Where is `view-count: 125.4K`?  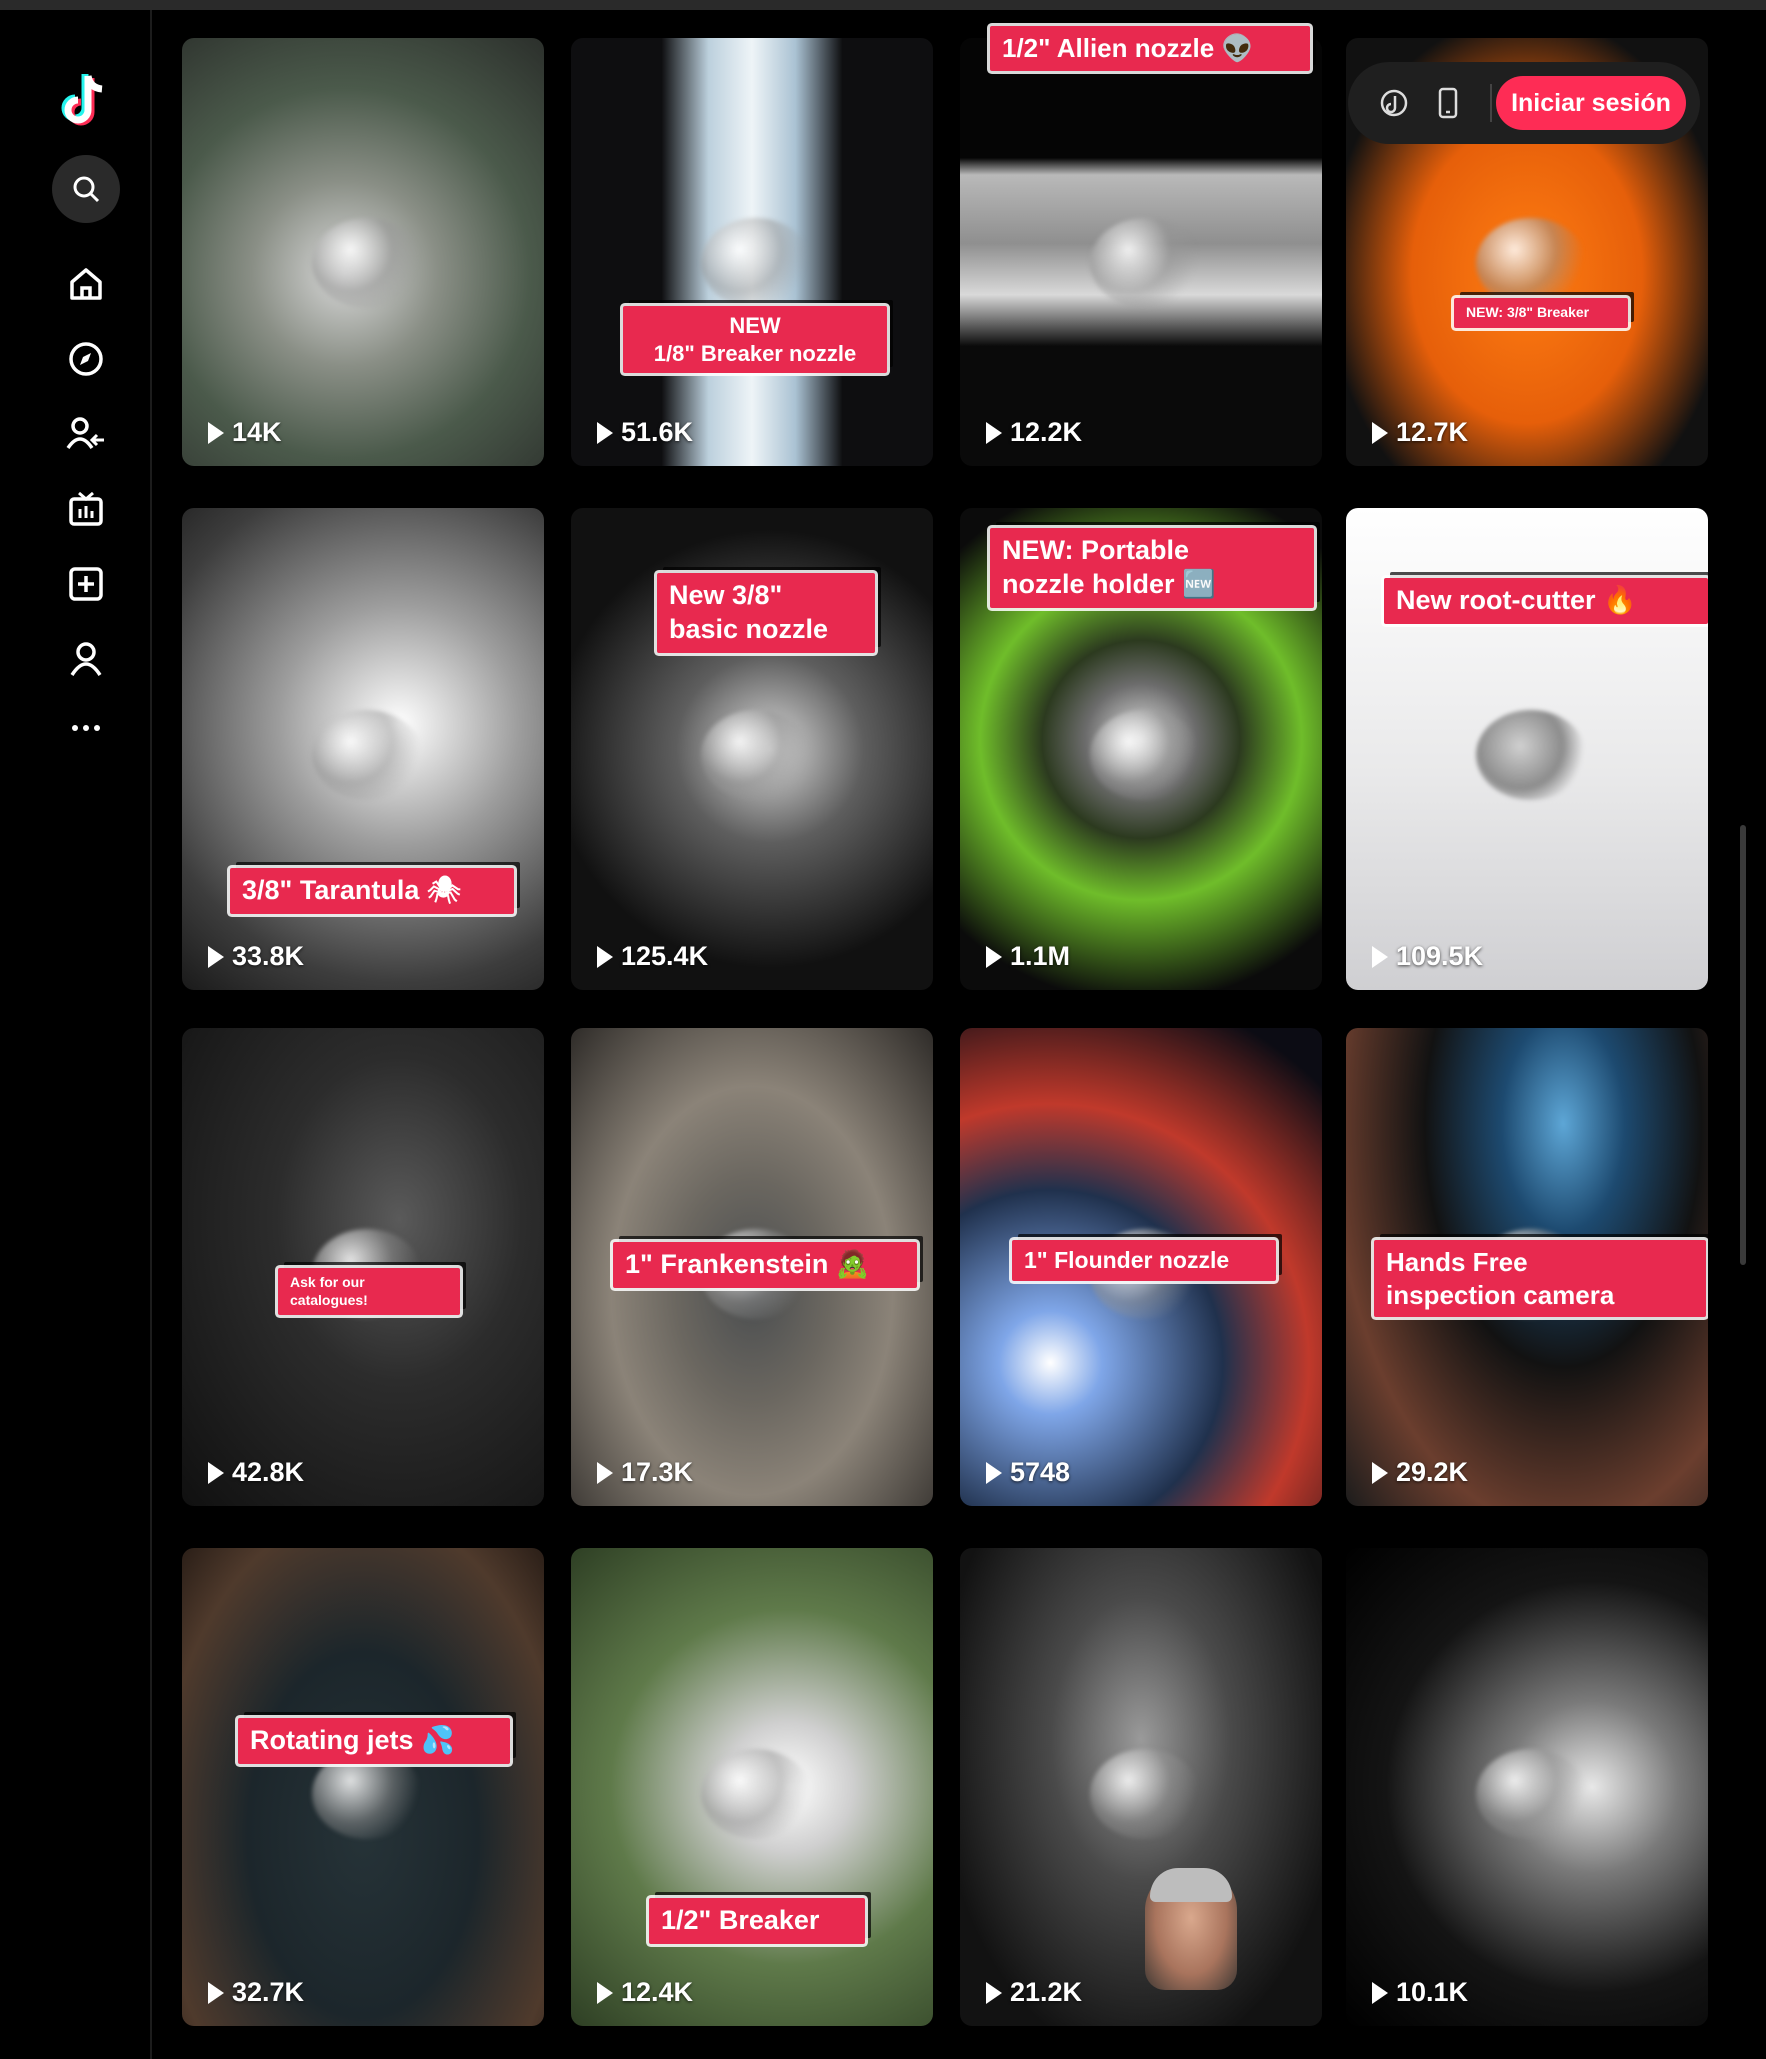
view-count: 125.4K is located at coordinates (652, 956).